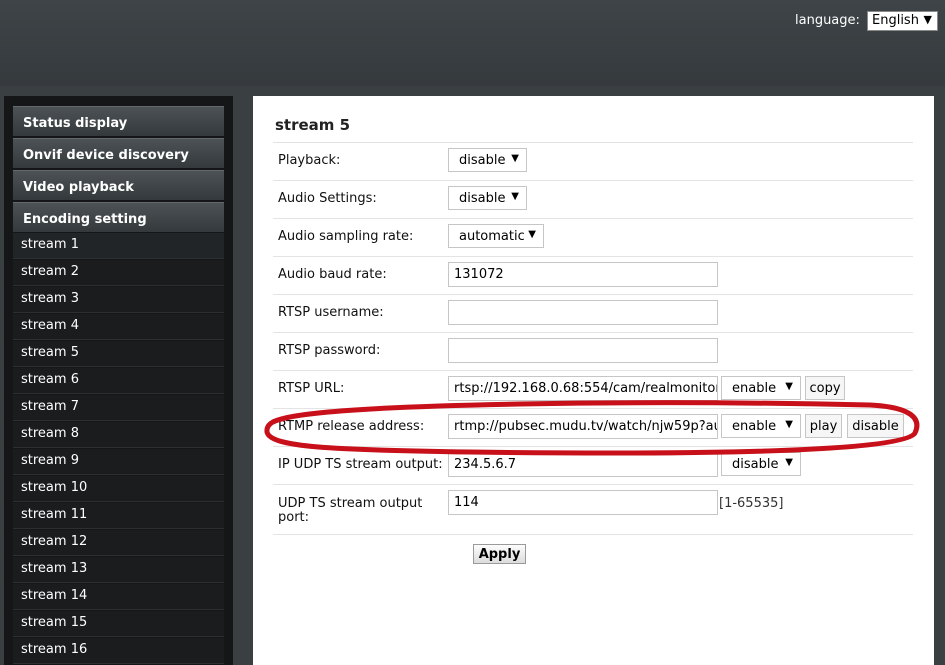 The image size is (945, 665). I want to click on row-audio-settings: Audio Settings: disable ▼, so click(593, 200).